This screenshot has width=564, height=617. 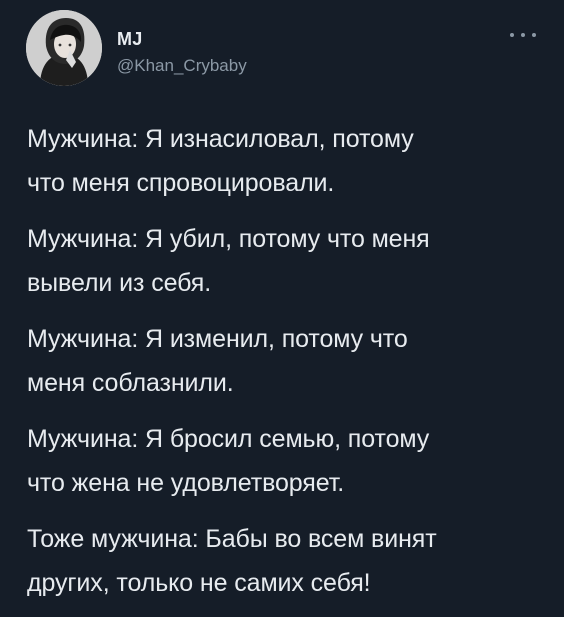 I want to click on avatar, so click(x=64, y=48).